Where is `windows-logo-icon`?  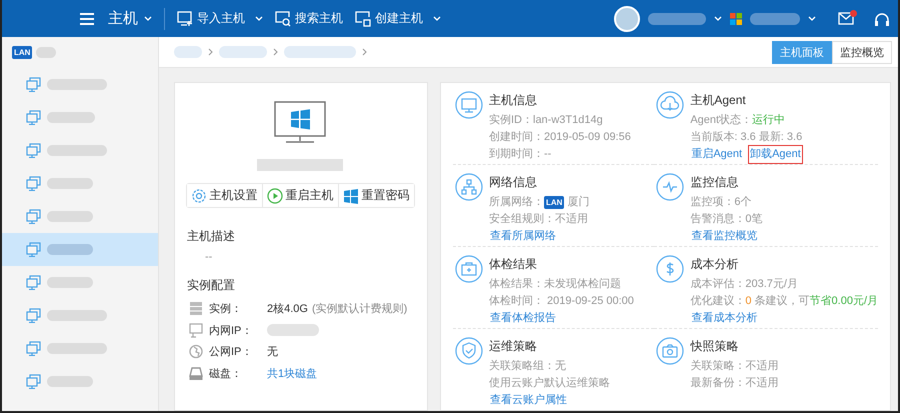 windows-logo-icon is located at coordinates (350, 196).